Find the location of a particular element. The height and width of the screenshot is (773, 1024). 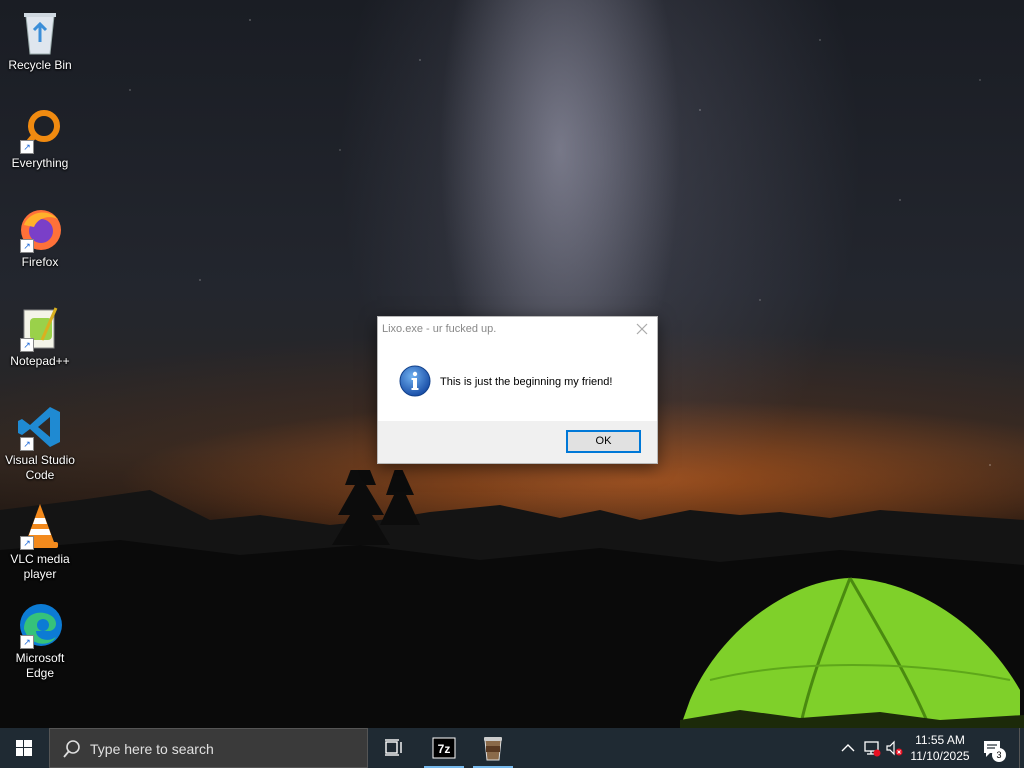

desktop-icon-label: Notepad++ is located at coordinates (40, 361).